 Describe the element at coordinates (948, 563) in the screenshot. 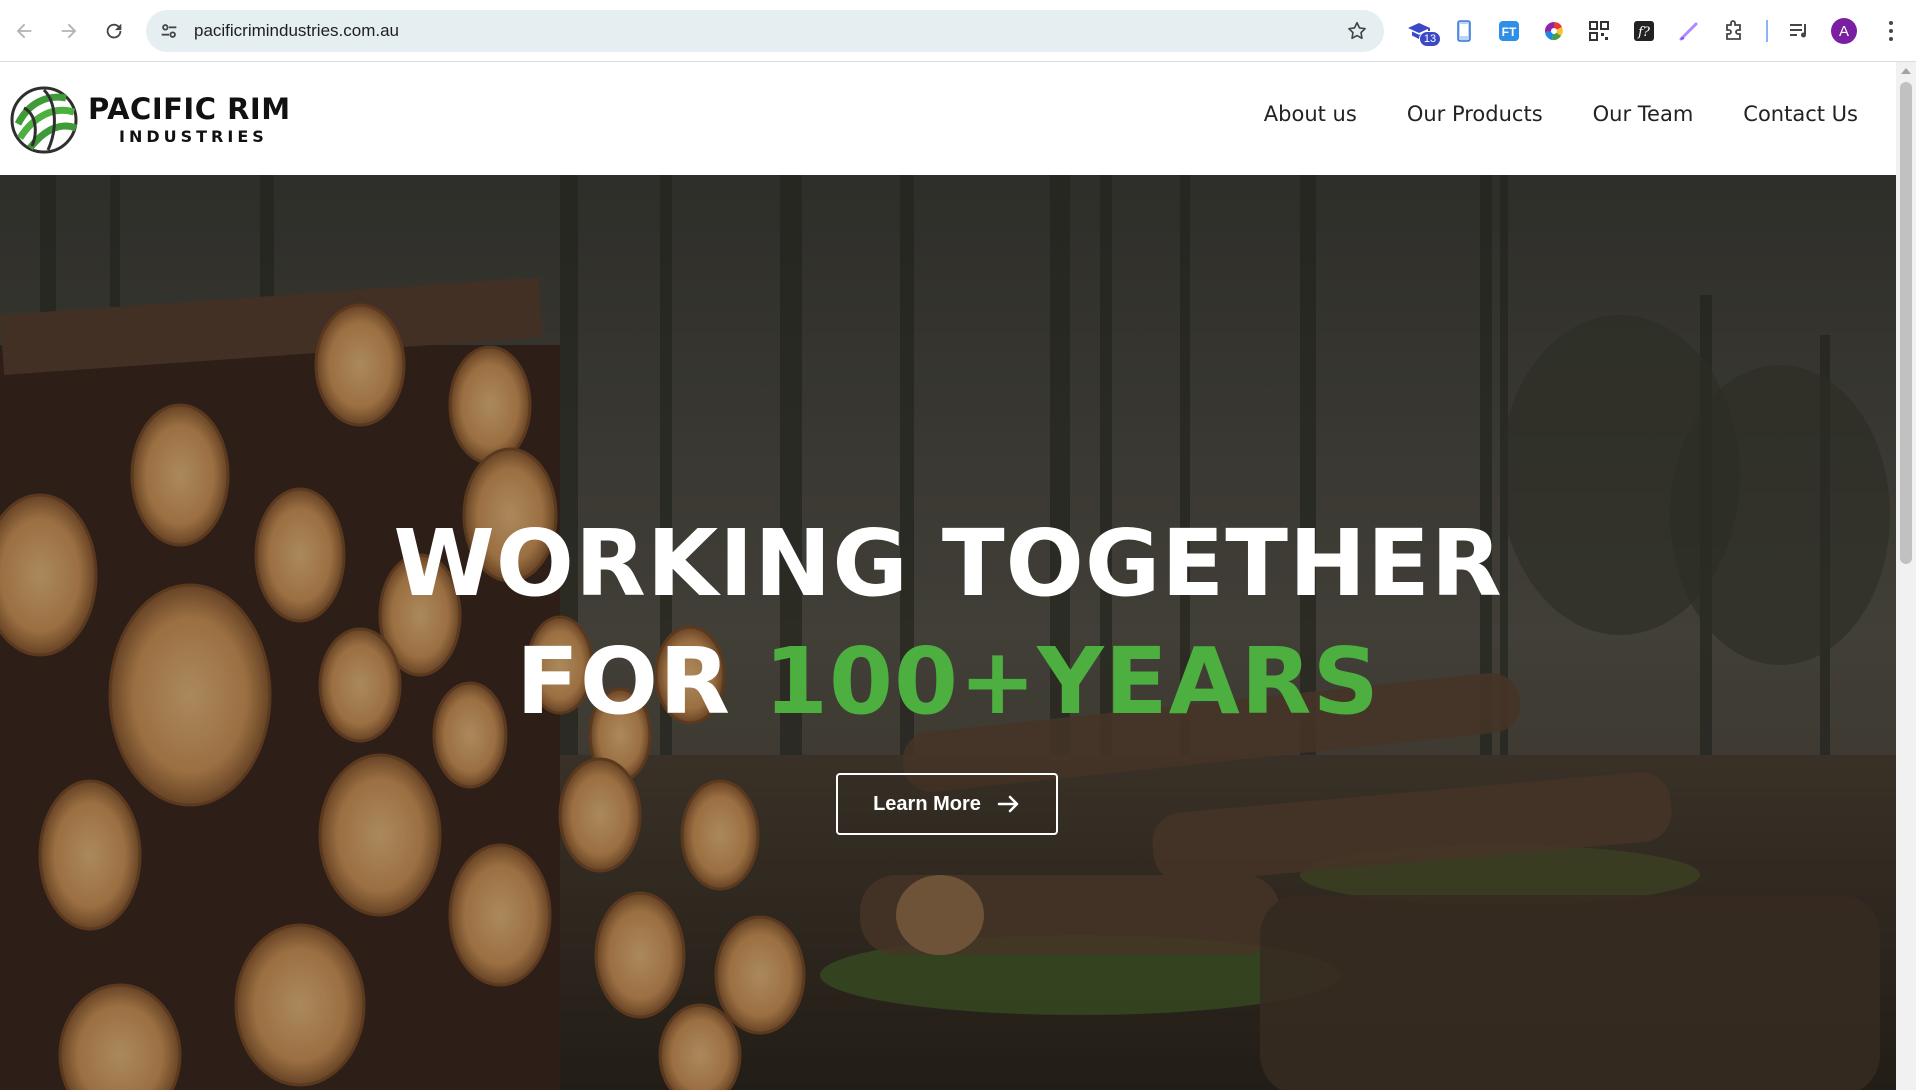

I see `hero-heading-line-1: WORKING TOGETHER` at that location.